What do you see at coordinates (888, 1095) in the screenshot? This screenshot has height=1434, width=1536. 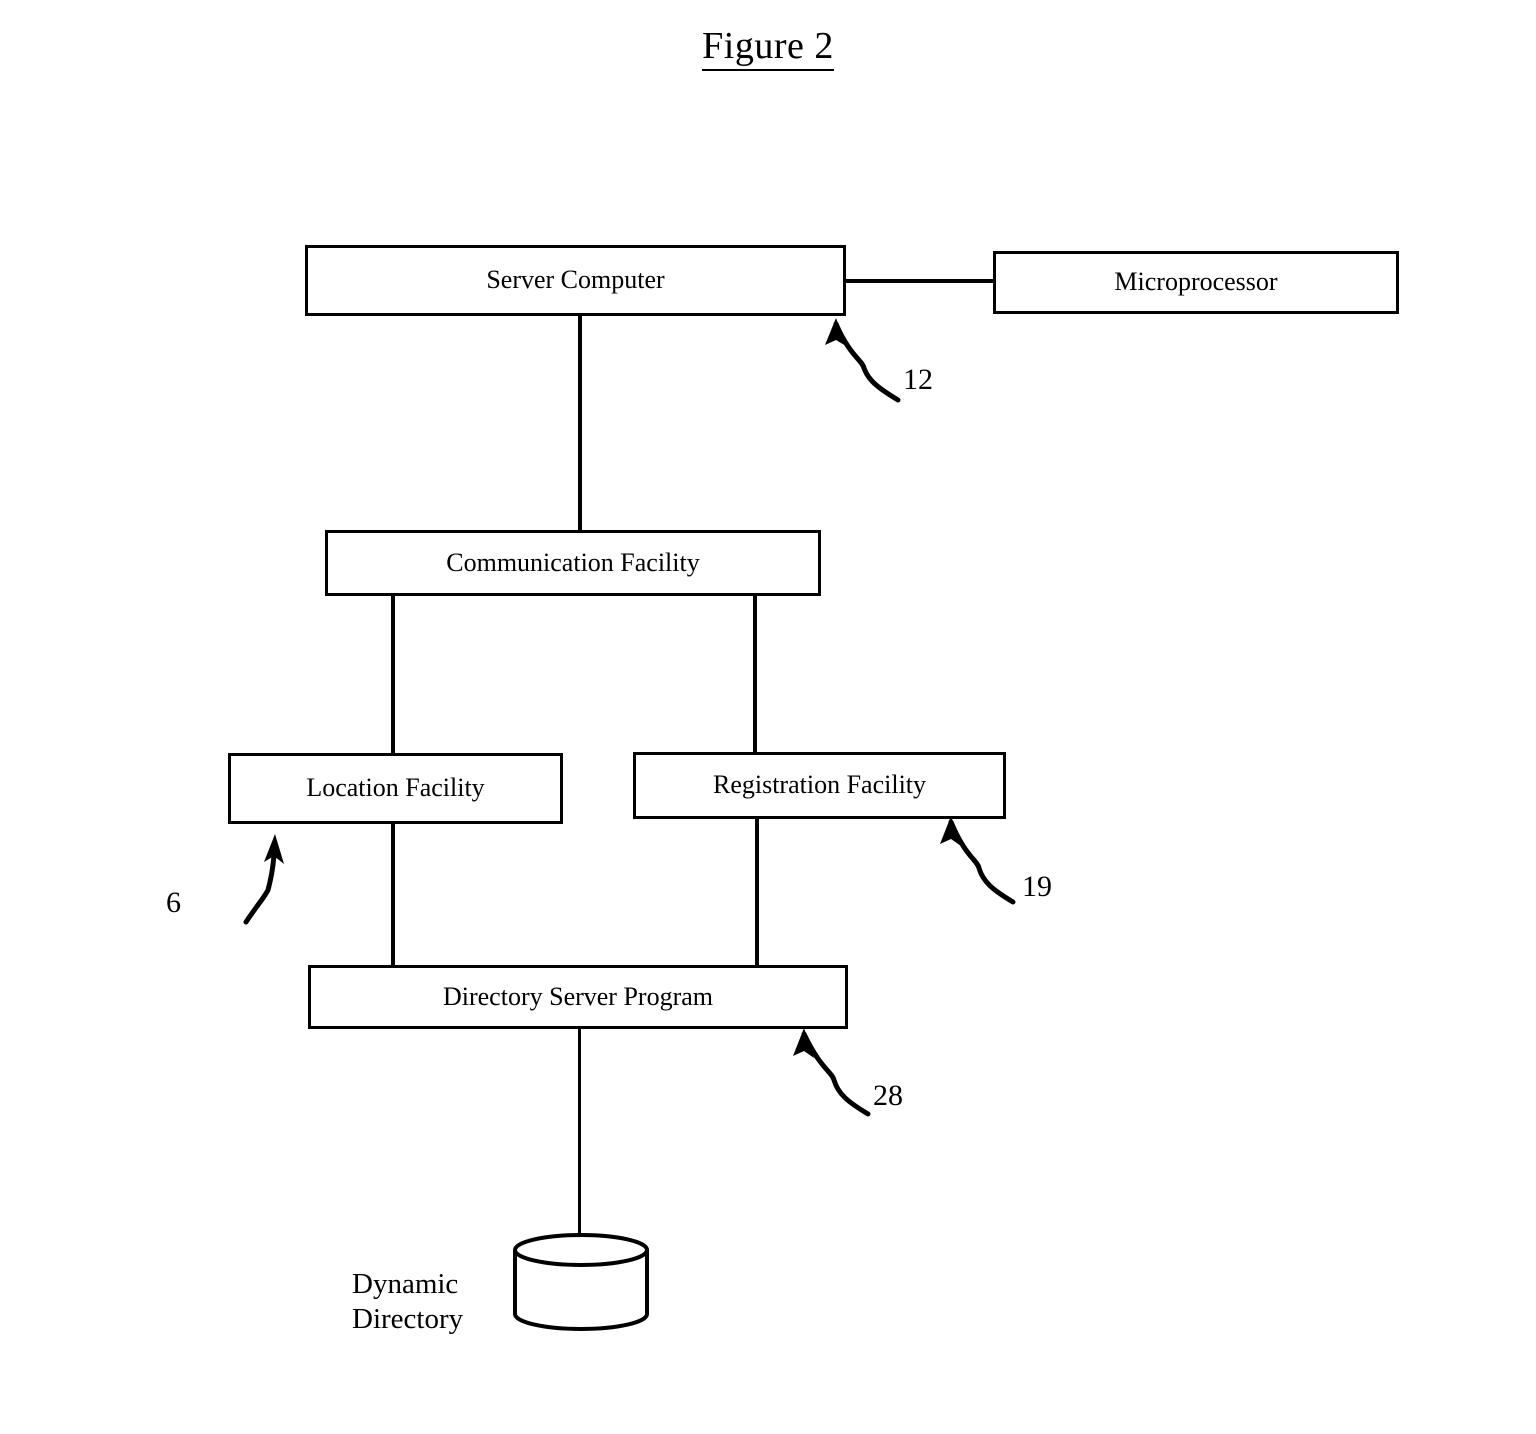 I see `reference-numeral-28: 28` at bounding box center [888, 1095].